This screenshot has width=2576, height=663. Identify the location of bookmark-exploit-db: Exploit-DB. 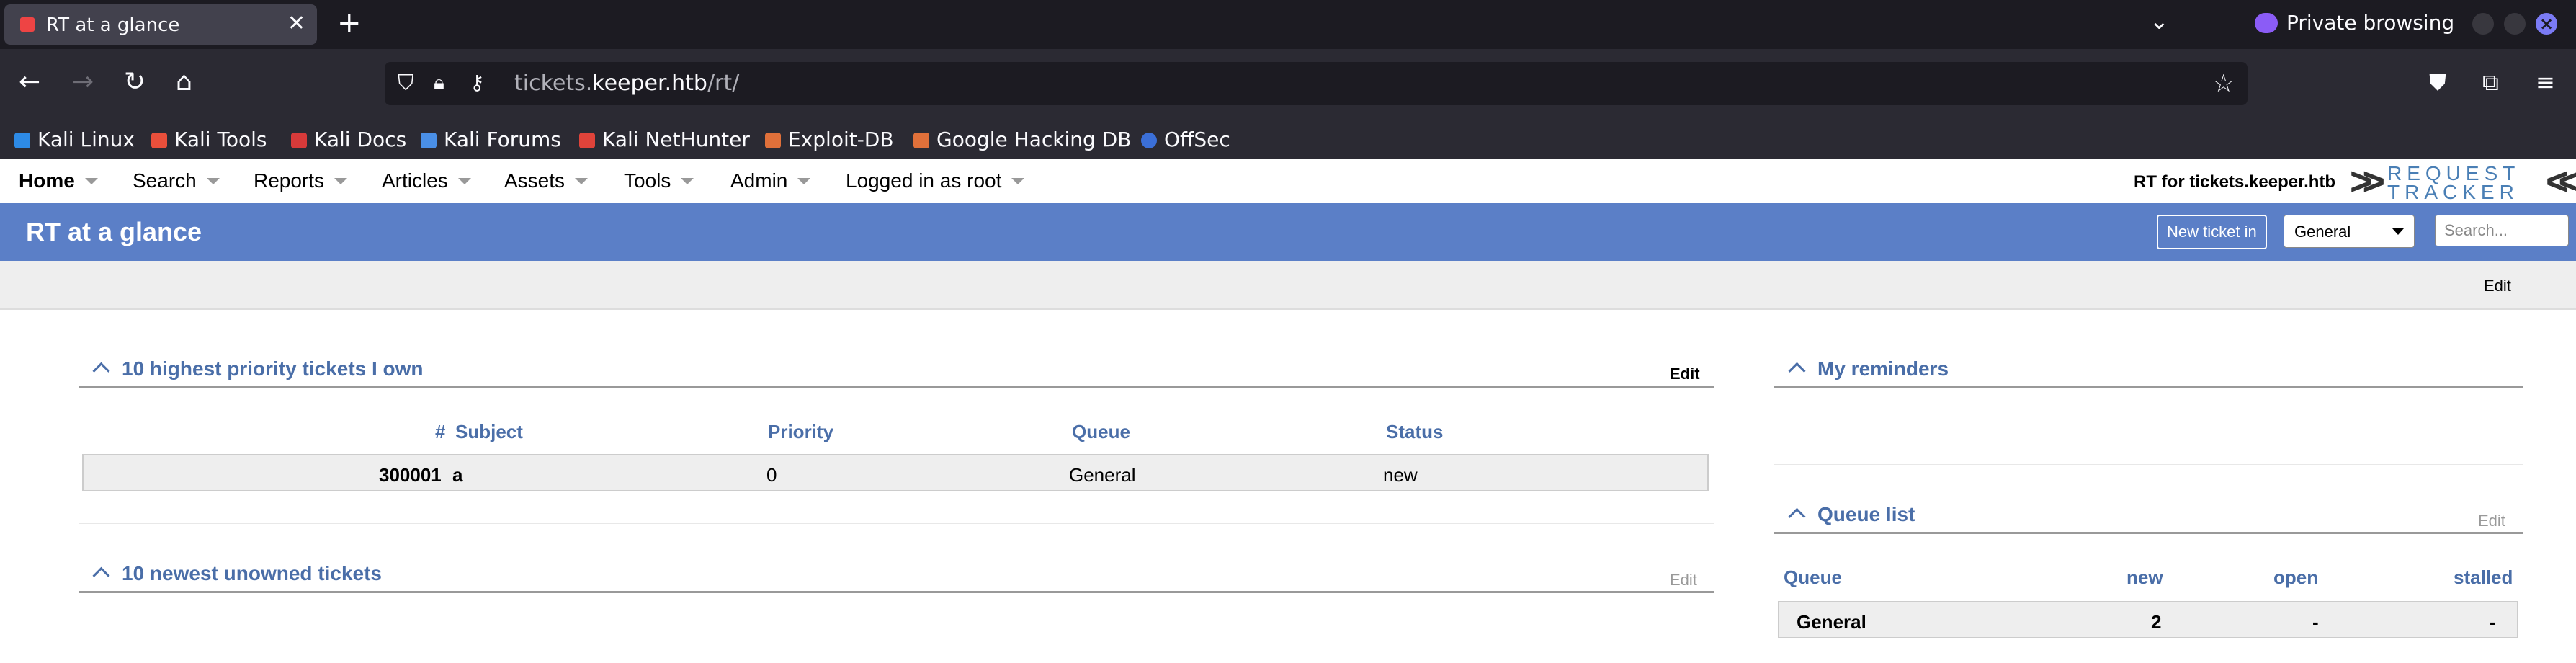
(830, 140).